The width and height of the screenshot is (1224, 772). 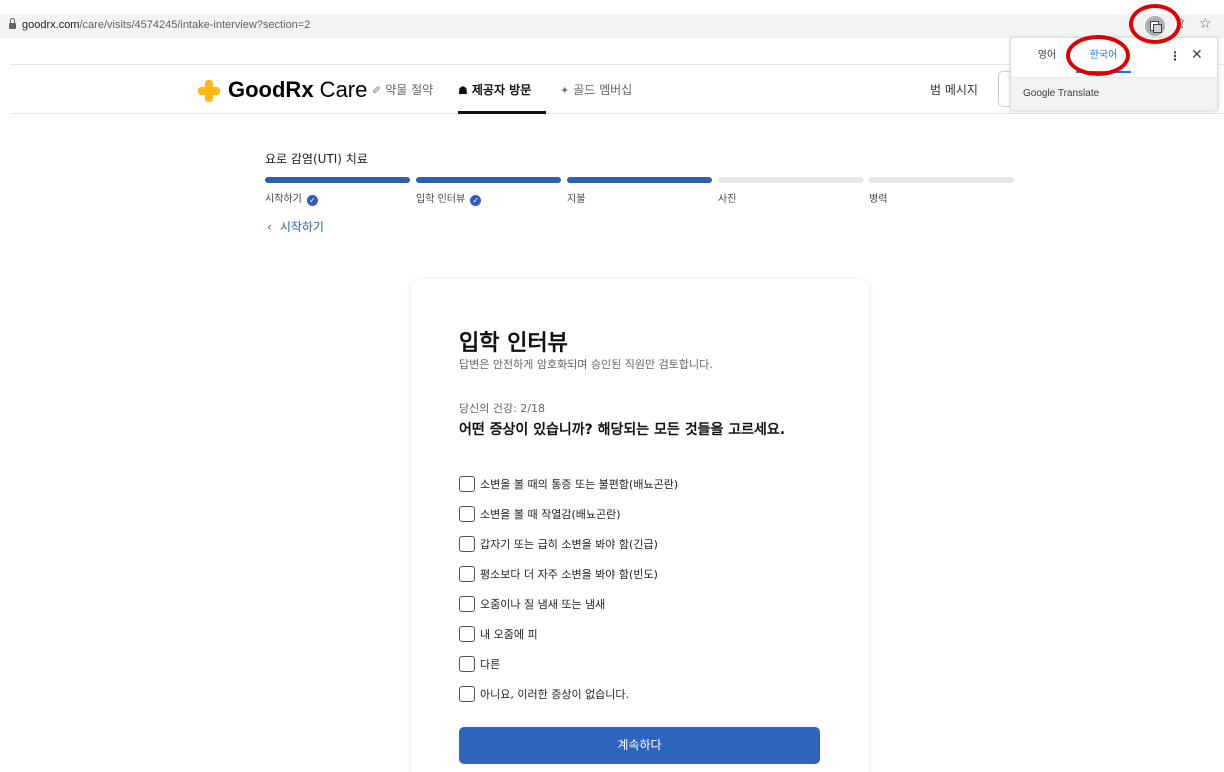 What do you see at coordinates (1047, 59) in the screenshot?
I see `tab-english: 영어` at bounding box center [1047, 59].